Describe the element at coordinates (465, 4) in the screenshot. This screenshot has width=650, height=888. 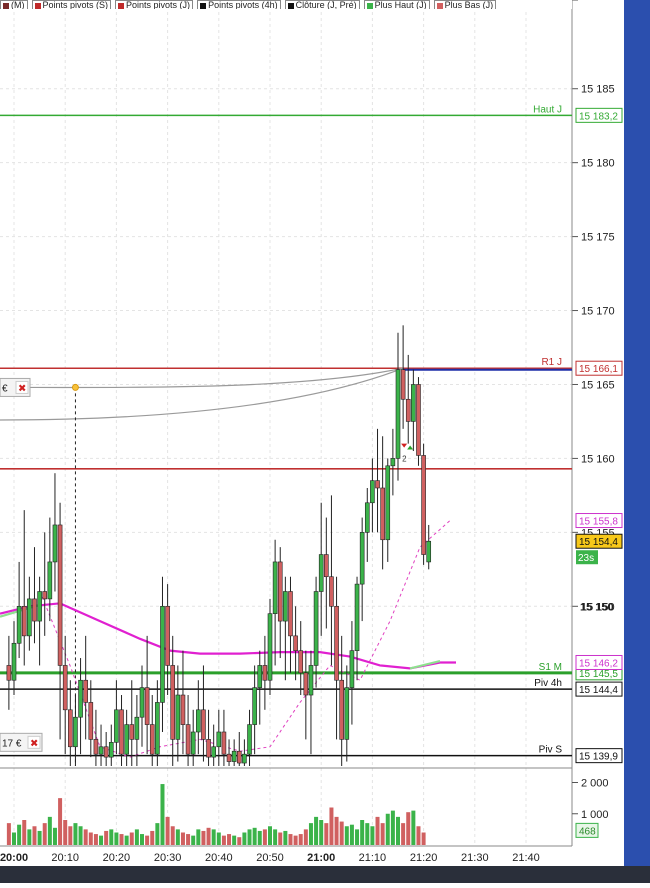
I see `legend-item: Plus Bas (J)` at that location.